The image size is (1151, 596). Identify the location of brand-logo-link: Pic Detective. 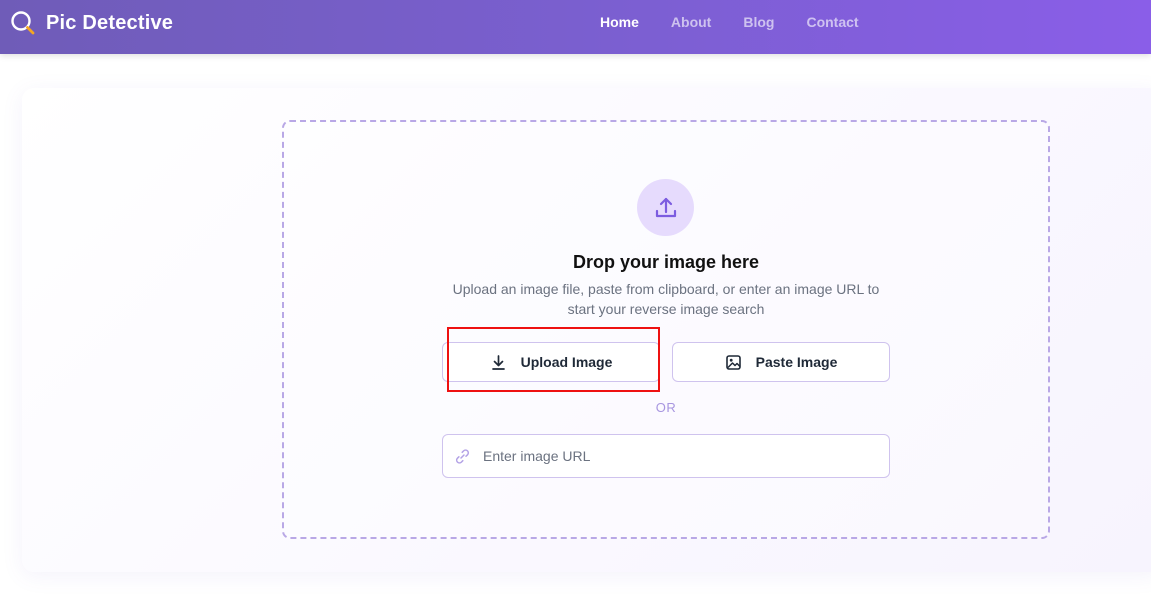
(91, 23).